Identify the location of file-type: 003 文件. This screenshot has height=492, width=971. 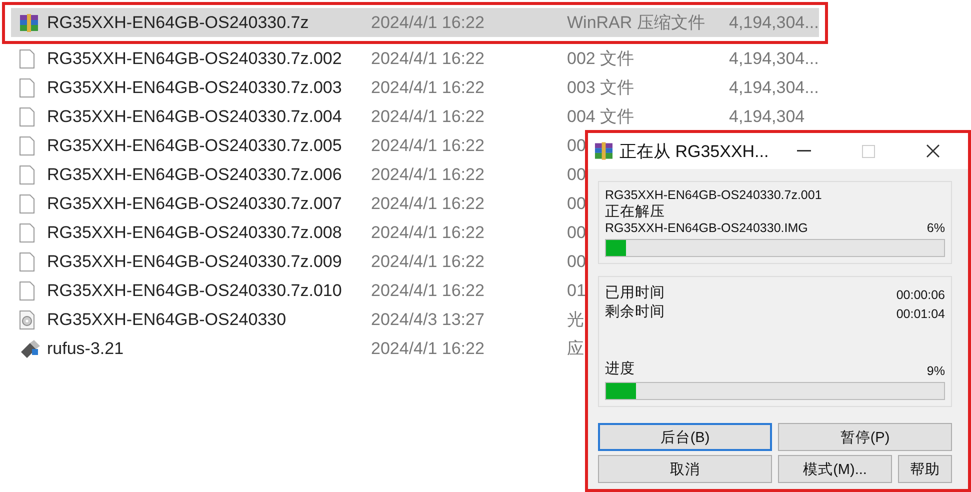
(600, 88).